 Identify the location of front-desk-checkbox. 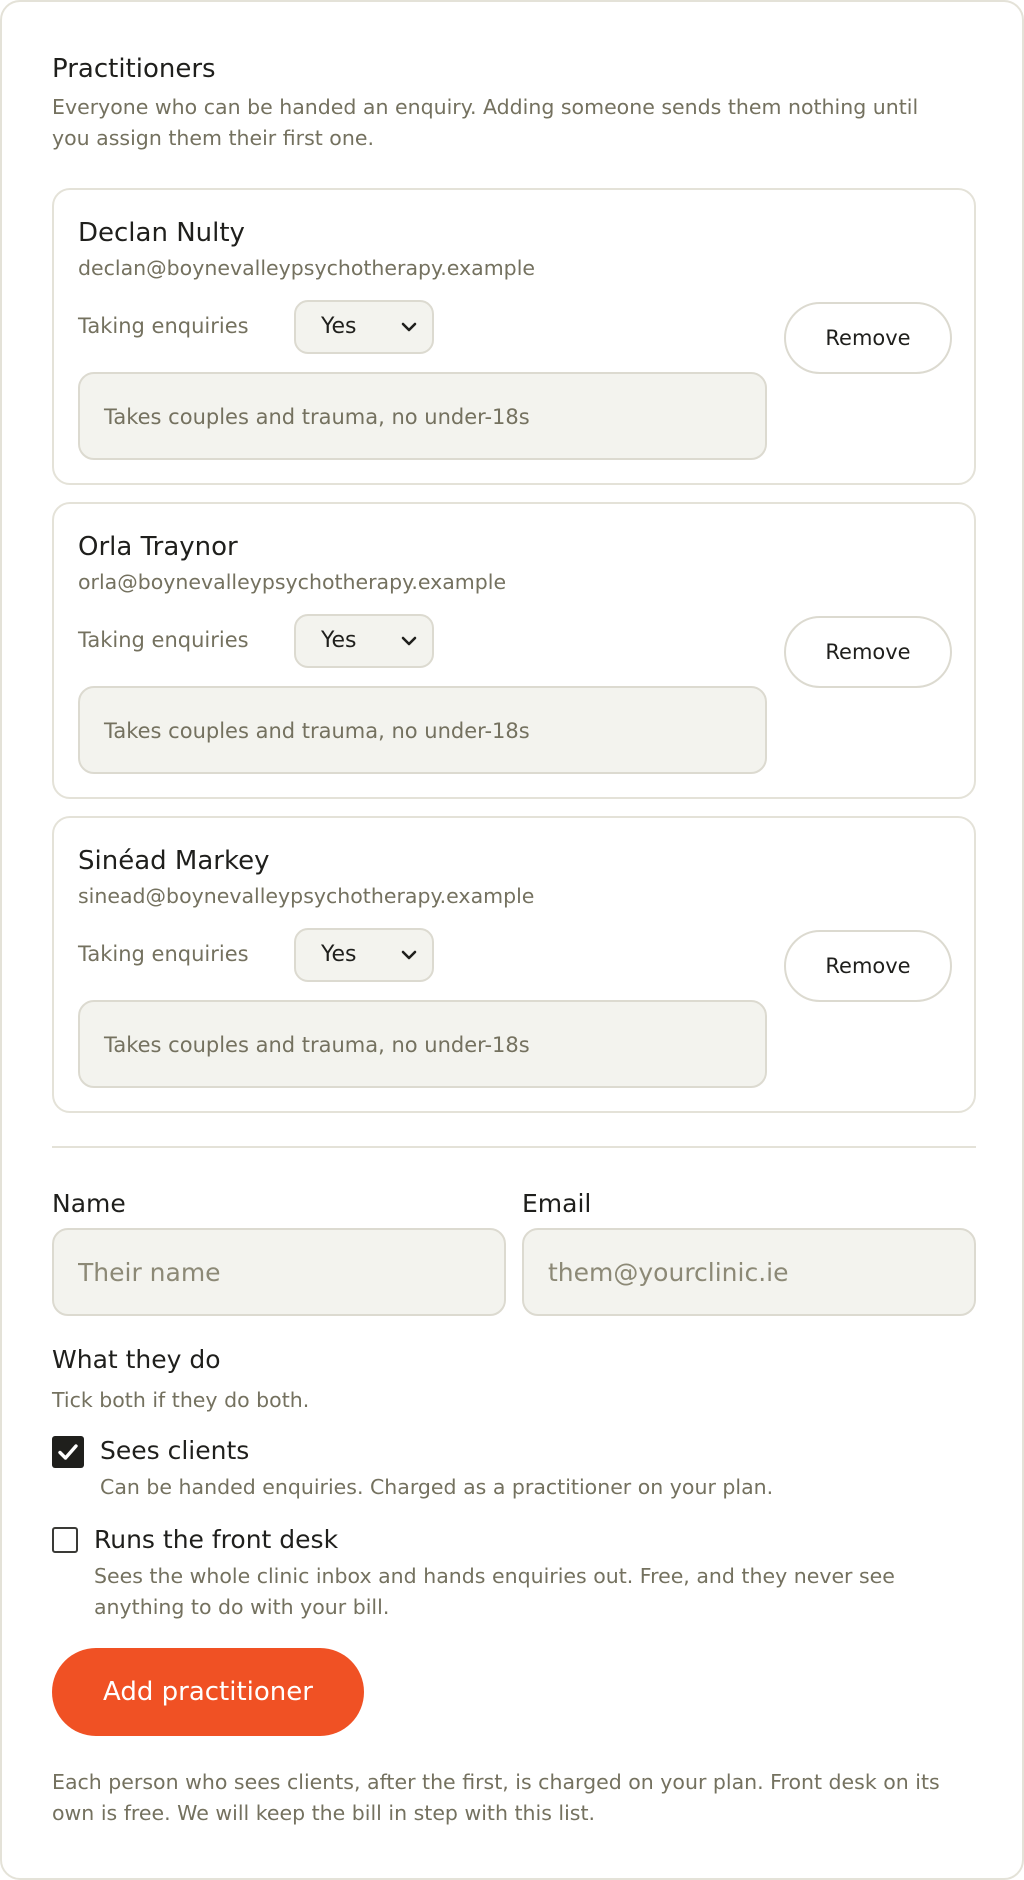
(65, 1540).